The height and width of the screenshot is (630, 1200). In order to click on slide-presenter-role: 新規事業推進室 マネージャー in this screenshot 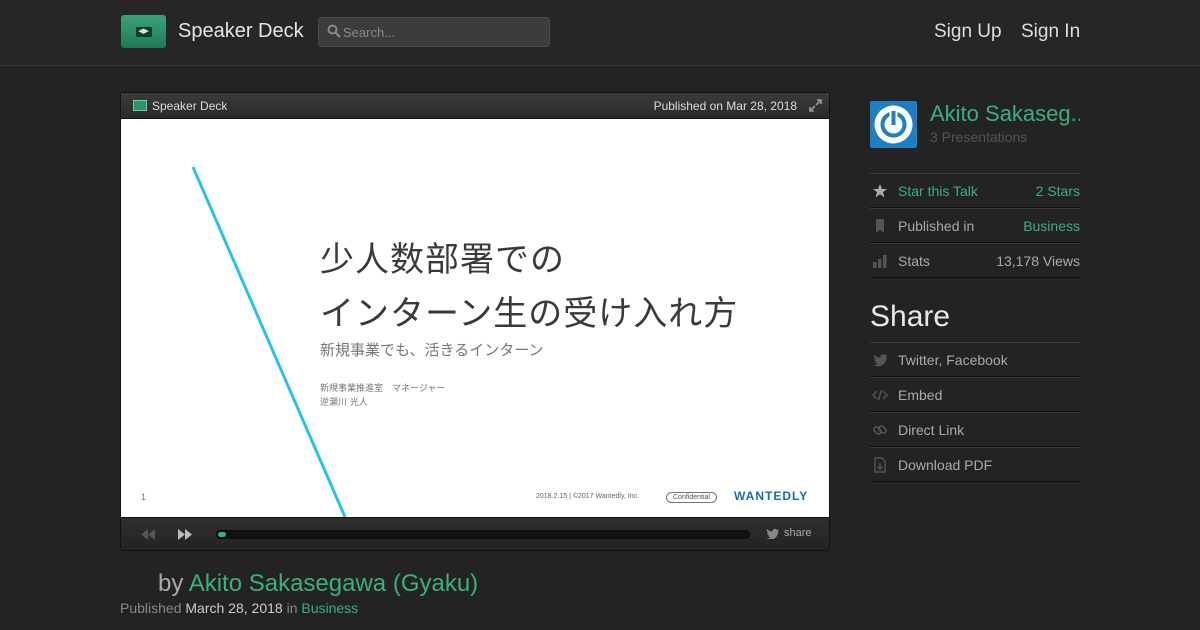, I will do `click(383, 389)`.